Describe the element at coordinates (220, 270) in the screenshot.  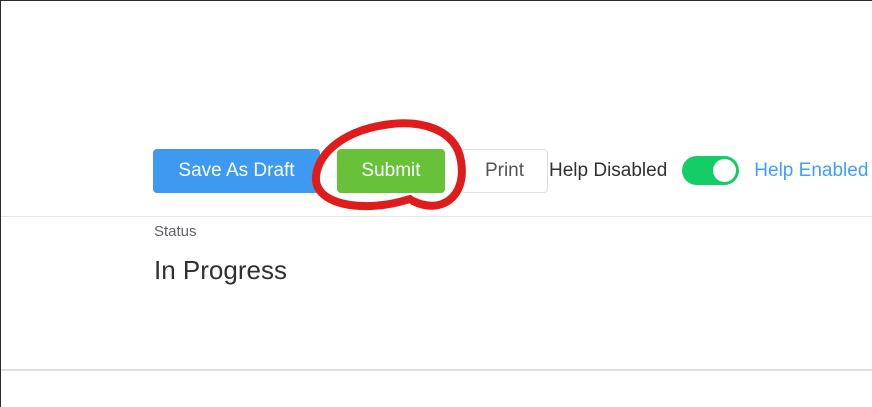
I see `status-value: In Progress` at that location.